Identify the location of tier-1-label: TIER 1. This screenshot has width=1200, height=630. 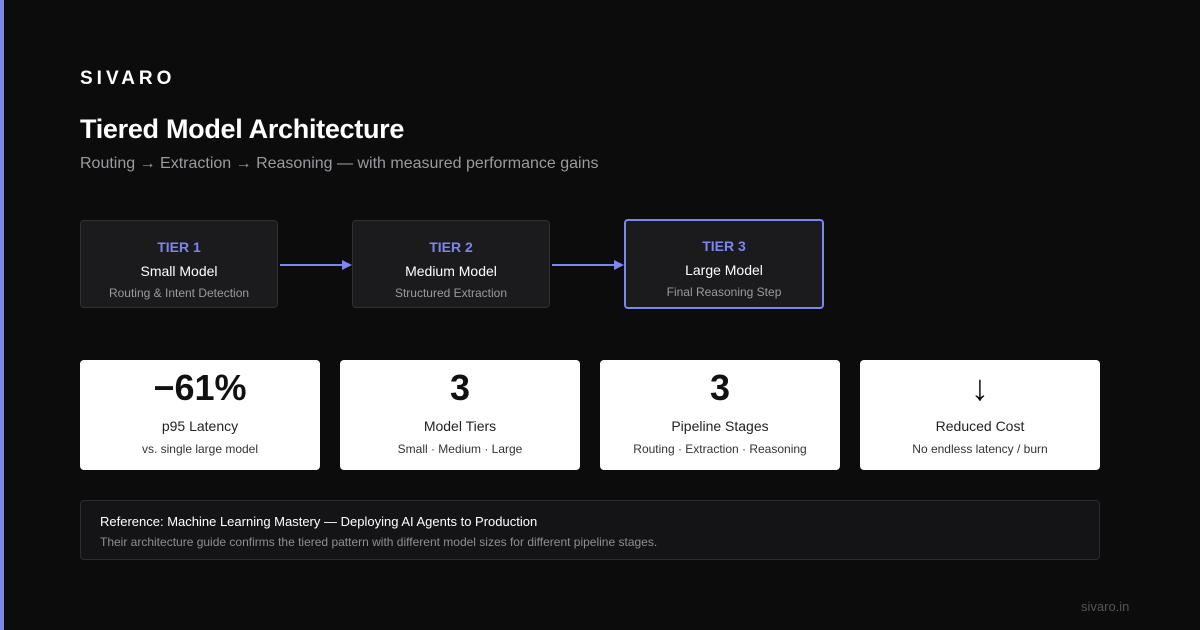
(179, 247).